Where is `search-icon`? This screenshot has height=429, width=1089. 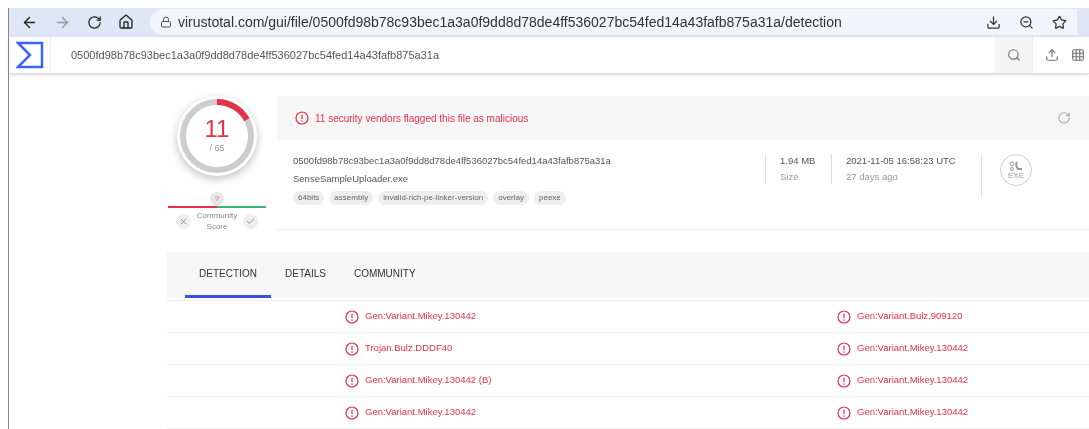
search-icon is located at coordinates (1013, 54).